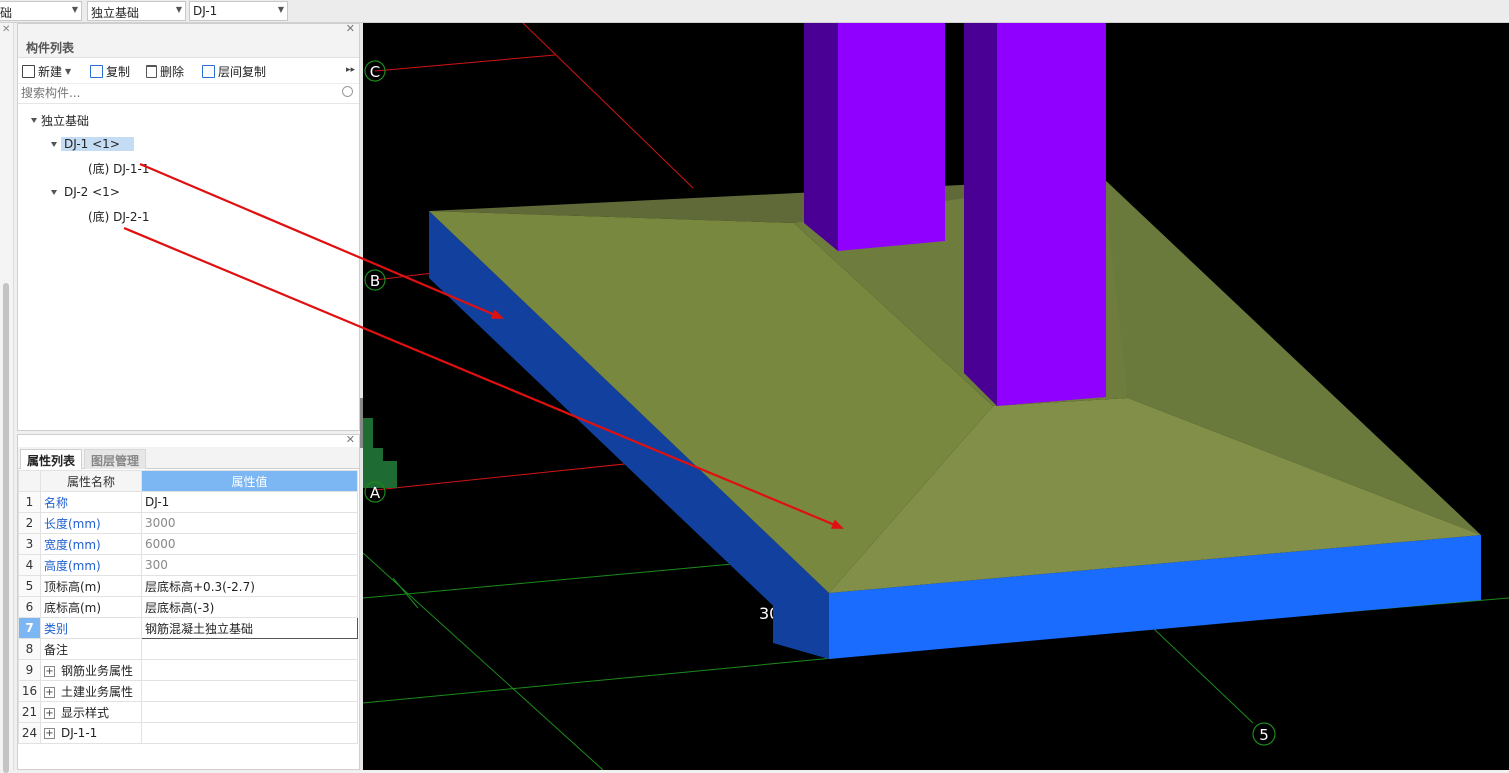 The height and width of the screenshot is (773, 1509). I want to click on row-name: 底标高(m), so click(91, 607).